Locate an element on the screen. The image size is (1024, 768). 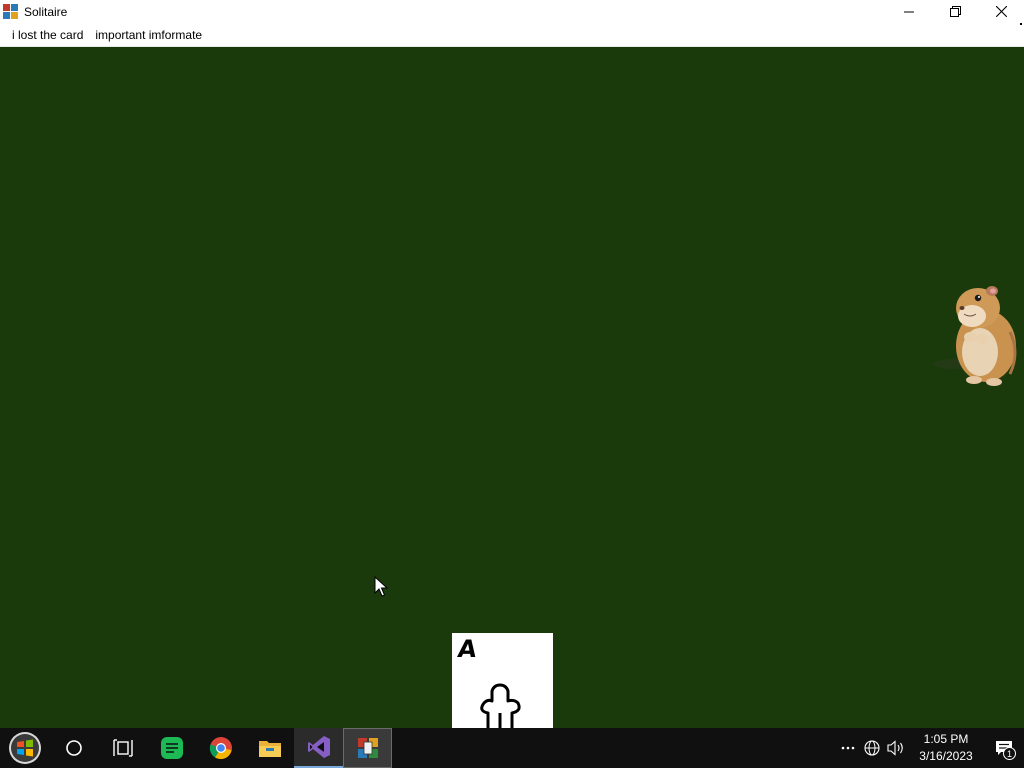
taskbar: 1:05 PM 3/16/2023 1 is located at coordinates (512, 748).